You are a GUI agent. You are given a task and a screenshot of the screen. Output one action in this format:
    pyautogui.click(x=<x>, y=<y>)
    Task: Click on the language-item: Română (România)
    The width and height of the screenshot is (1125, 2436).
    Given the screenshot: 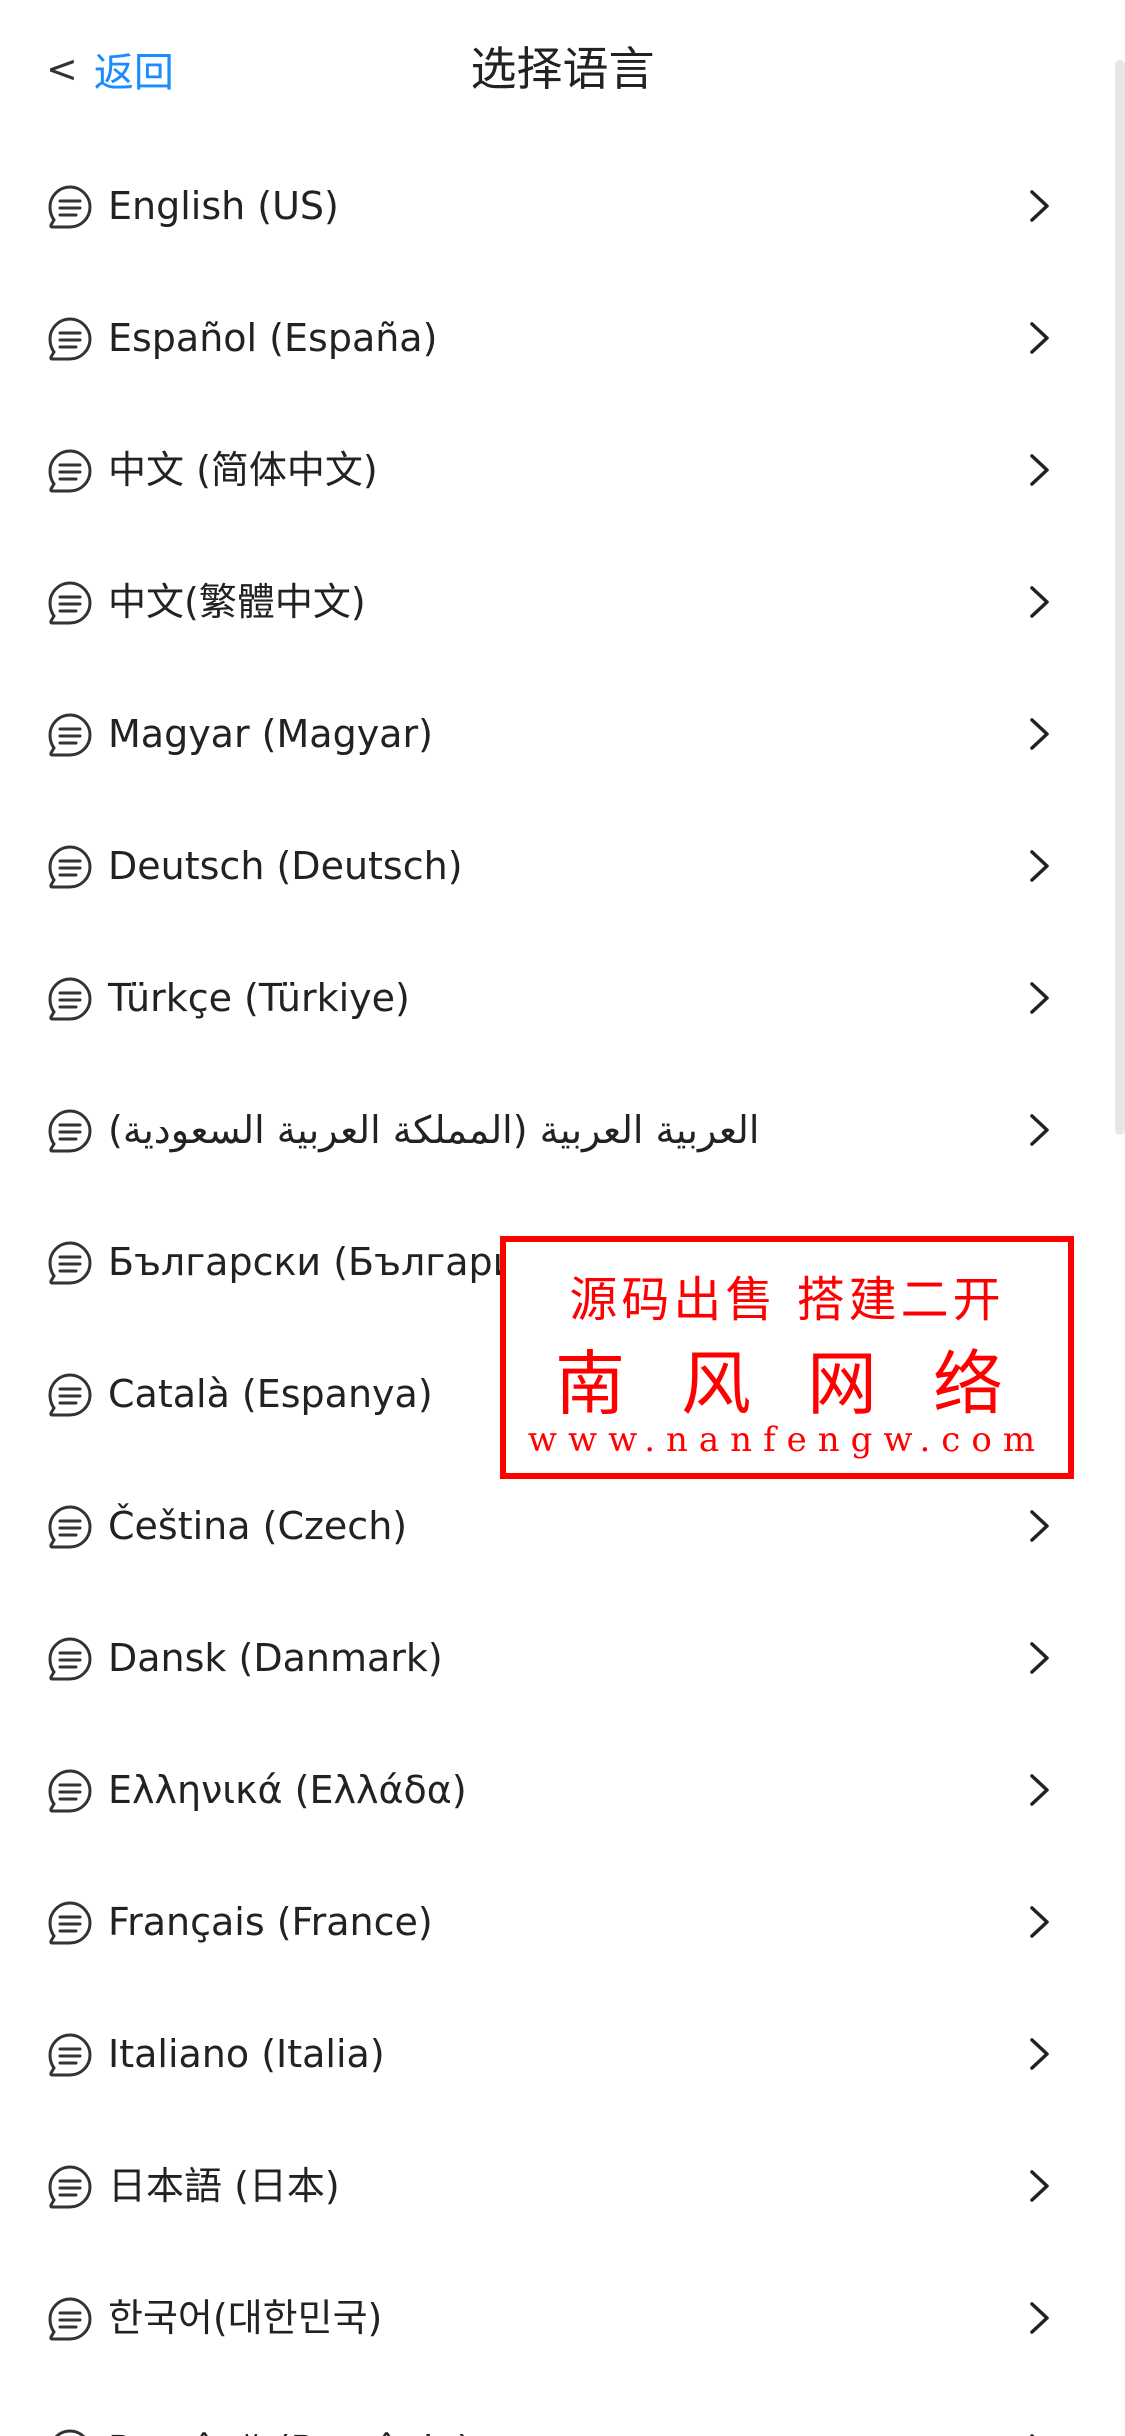 What is the action you would take?
    pyautogui.click(x=562, y=2410)
    